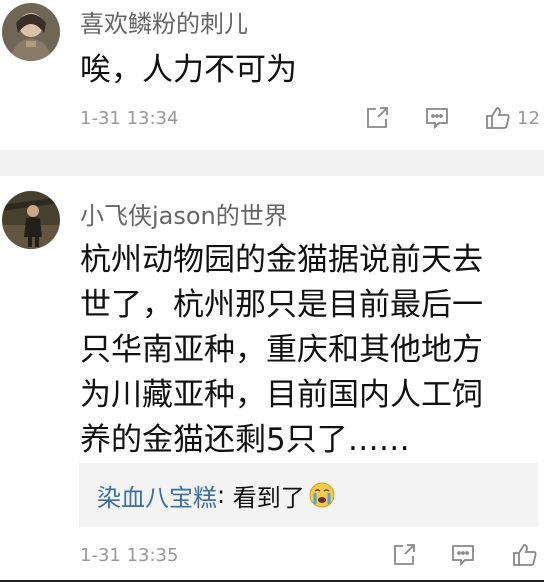  Describe the element at coordinates (308, 495) in the screenshot. I see `reply-preview: 染血八宝糕: 看到了` at that location.